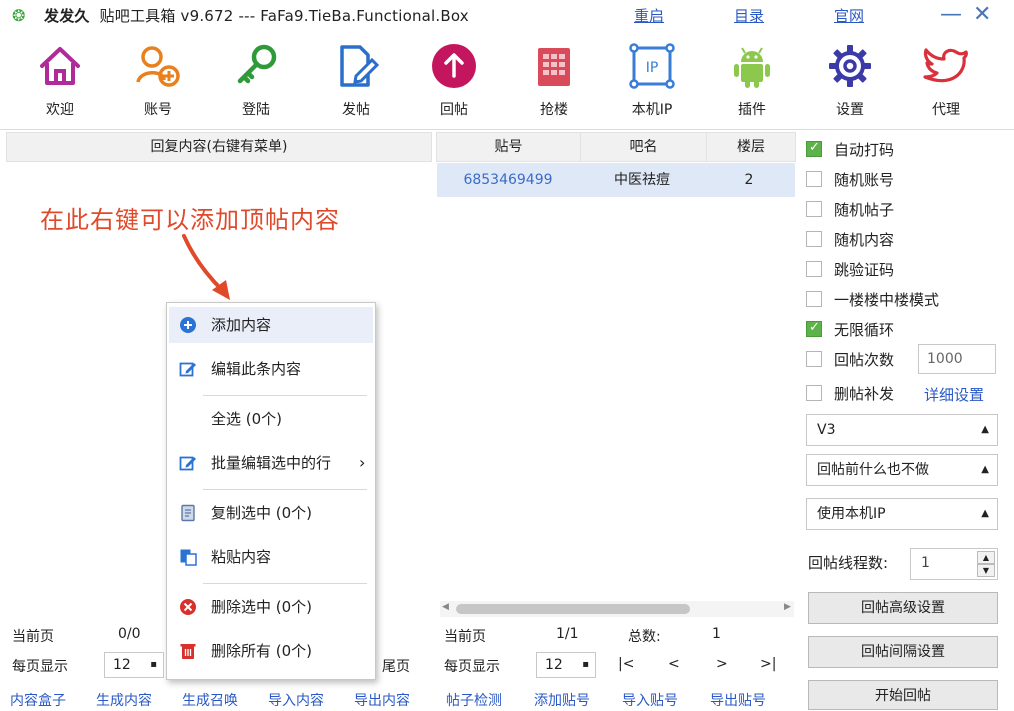  Describe the element at coordinates (454, 66) in the screenshot. I see `upload-arrow-icon` at that location.